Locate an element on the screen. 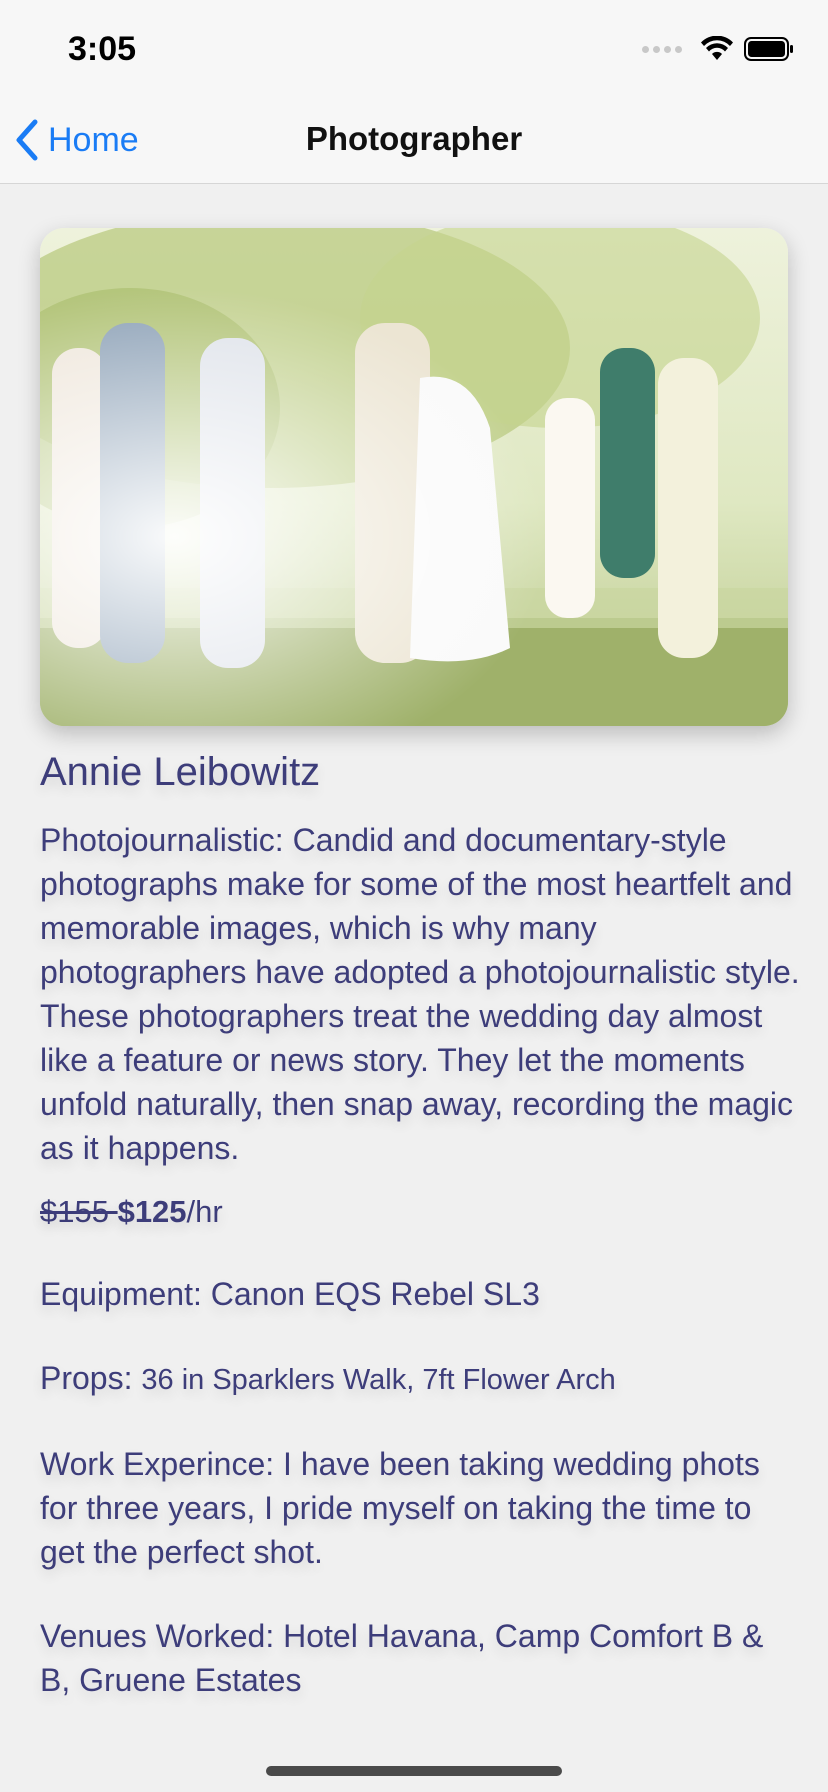  page-title: Photographer is located at coordinates (414, 138).